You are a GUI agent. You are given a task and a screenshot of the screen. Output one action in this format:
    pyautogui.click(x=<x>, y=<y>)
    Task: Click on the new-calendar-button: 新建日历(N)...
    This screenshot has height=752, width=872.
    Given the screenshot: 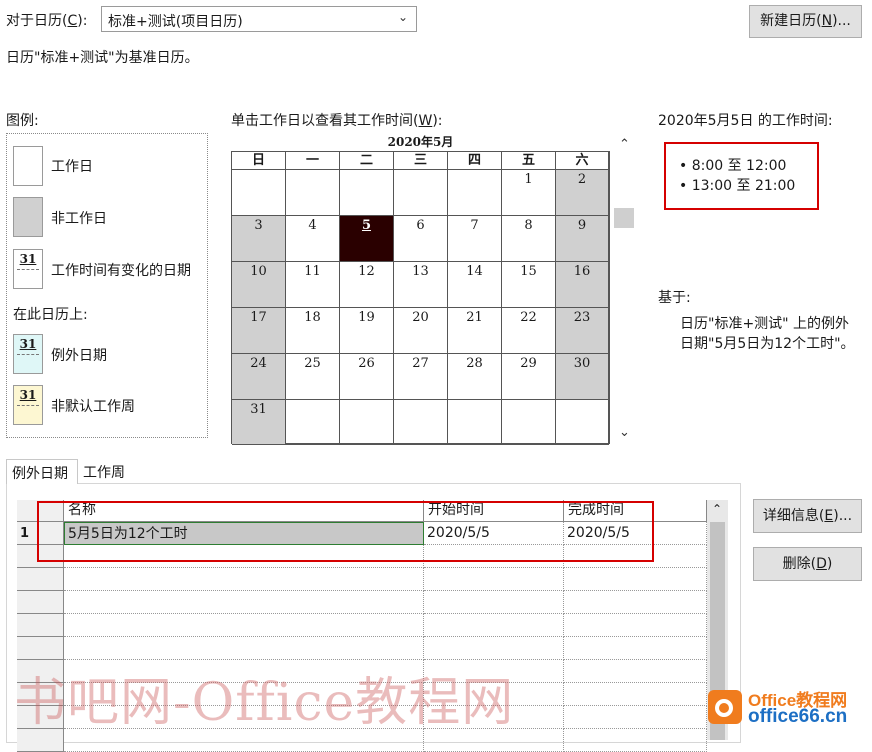 What is the action you would take?
    pyautogui.click(x=805, y=21)
    